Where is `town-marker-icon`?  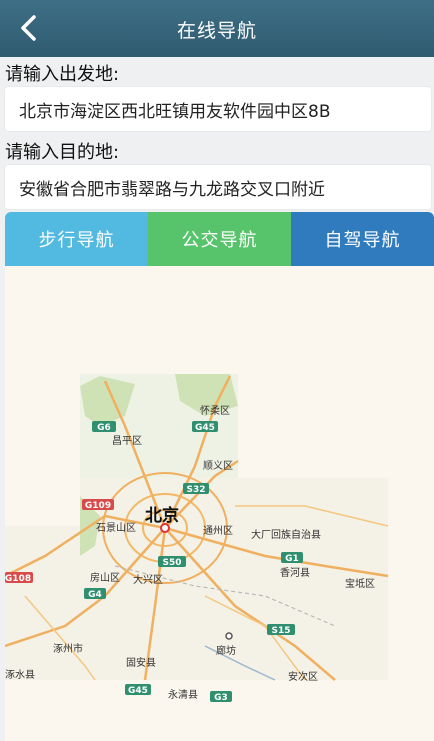
town-marker-icon is located at coordinates (229, 636).